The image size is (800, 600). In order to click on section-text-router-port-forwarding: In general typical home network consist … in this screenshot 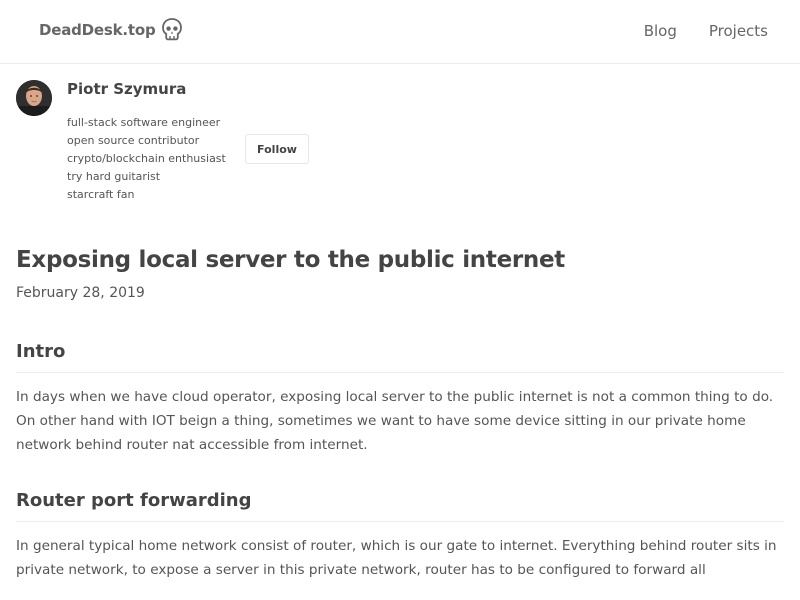, I will do `click(396, 558)`.